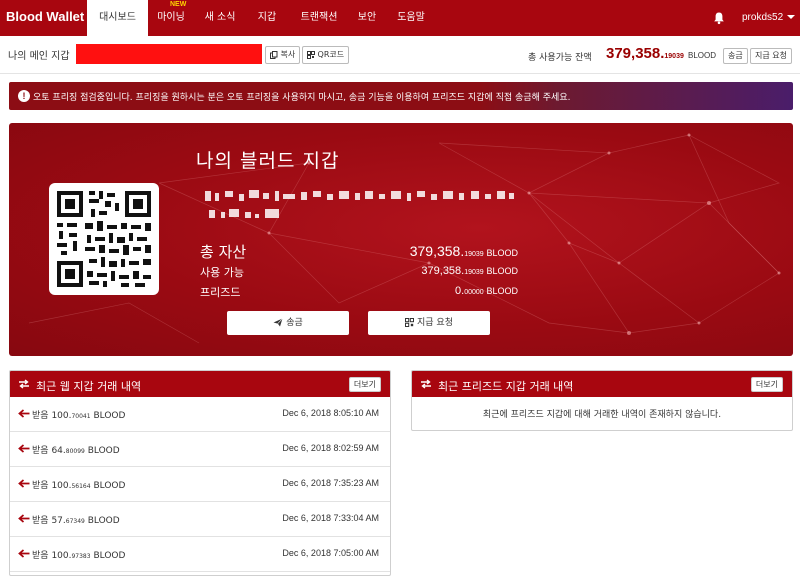 The height and width of the screenshot is (584, 800). What do you see at coordinates (506, 386) in the screenshot?
I see `frozen-tx-title: 최근 프리즈드 지갑 거래 내역` at bounding box center [506, 386].